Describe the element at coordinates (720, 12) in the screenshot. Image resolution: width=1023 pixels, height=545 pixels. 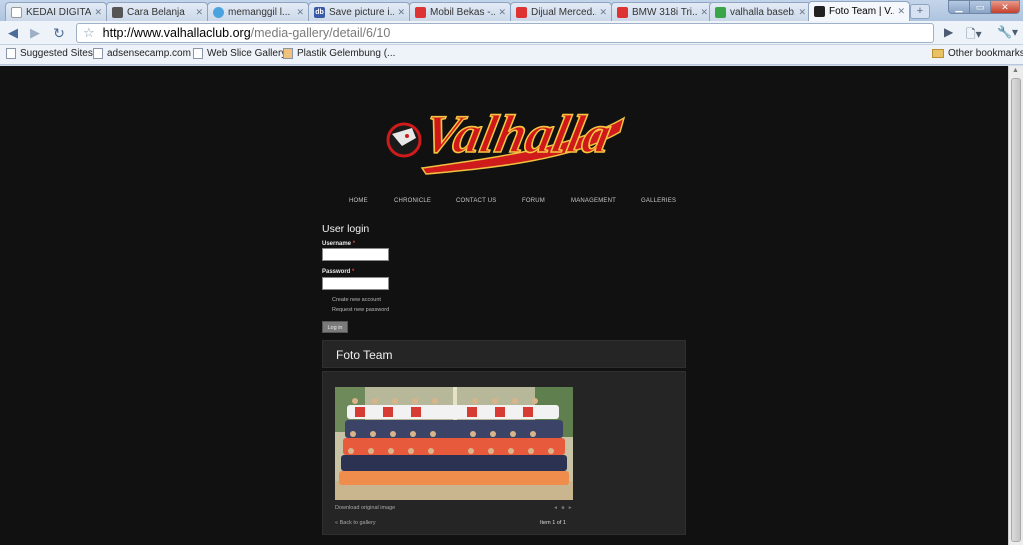
I see `google-icon` at that location.